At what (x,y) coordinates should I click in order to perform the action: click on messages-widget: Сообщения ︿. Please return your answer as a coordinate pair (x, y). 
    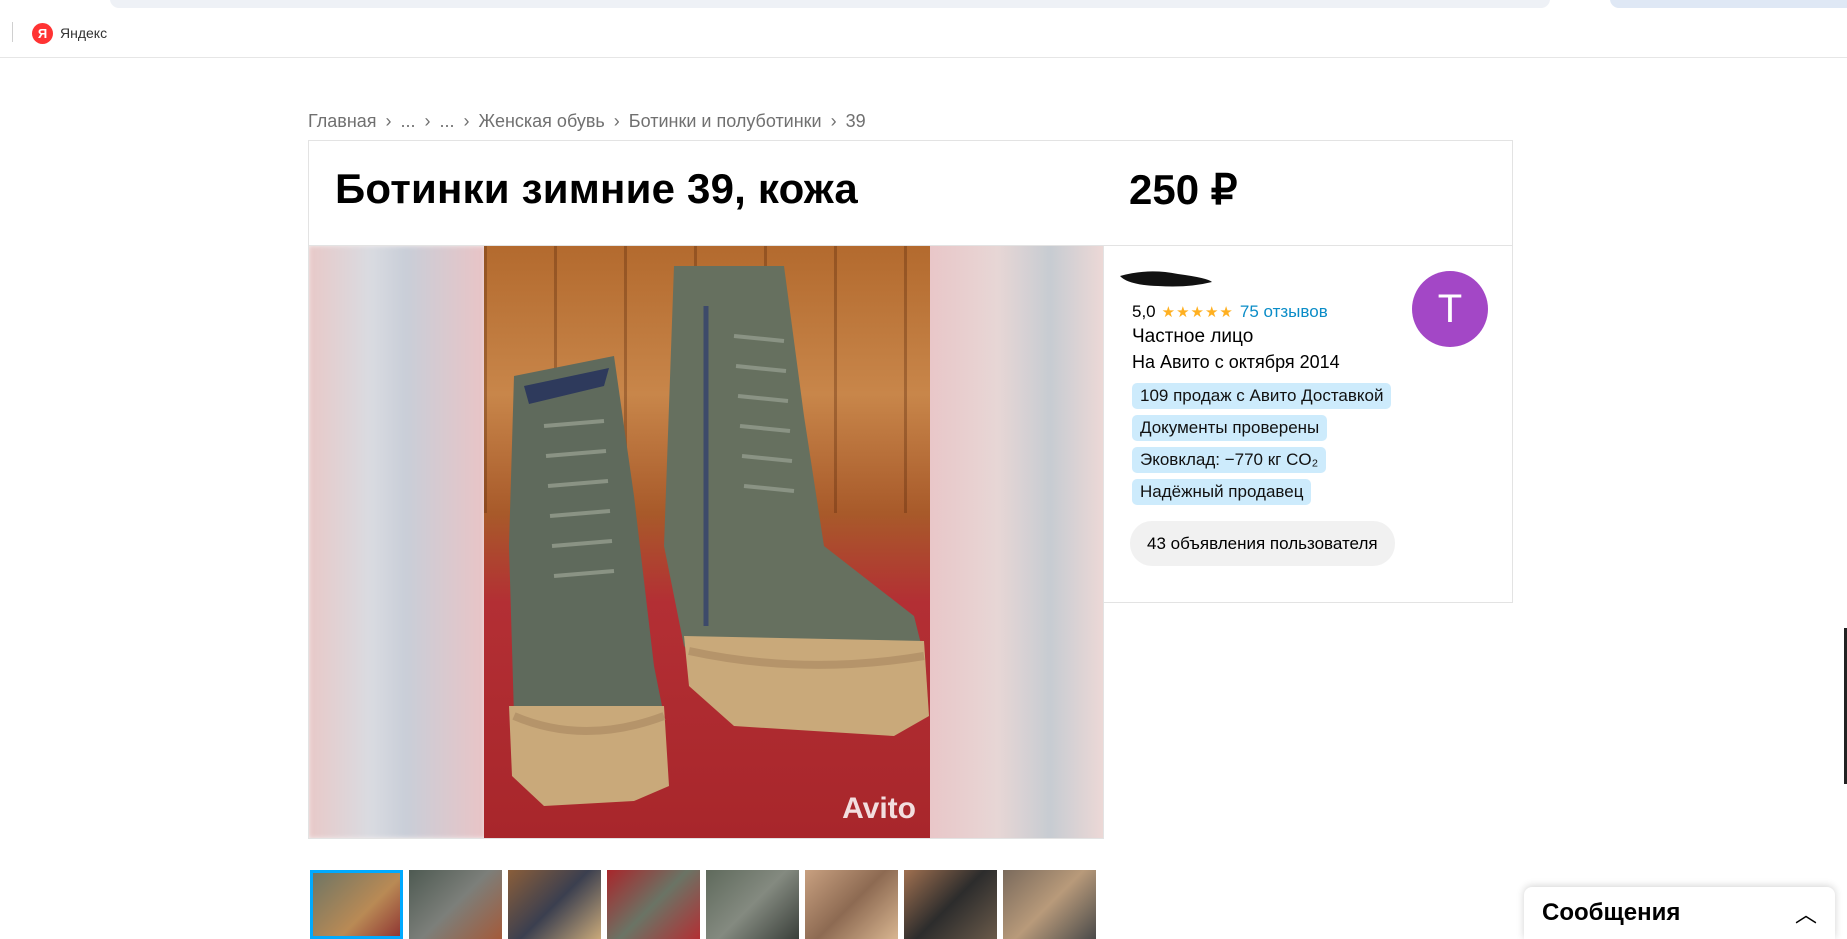
    Looking at the image, I should click on (1679, 913).